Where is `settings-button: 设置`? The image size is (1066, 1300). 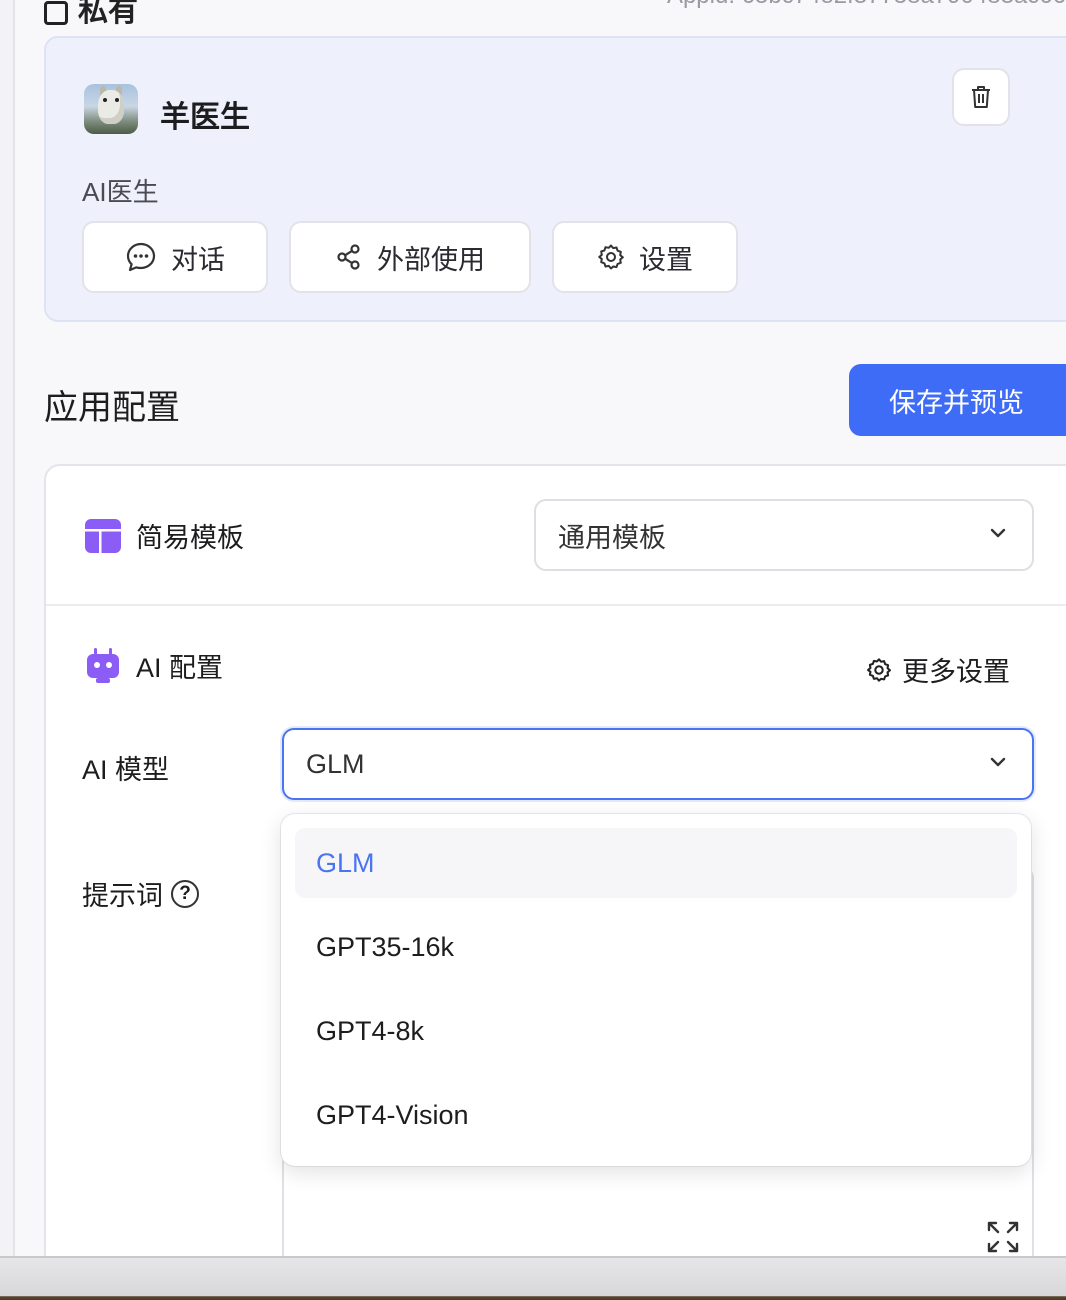
settings-button: 设置 is located at coordinates (645, 257).